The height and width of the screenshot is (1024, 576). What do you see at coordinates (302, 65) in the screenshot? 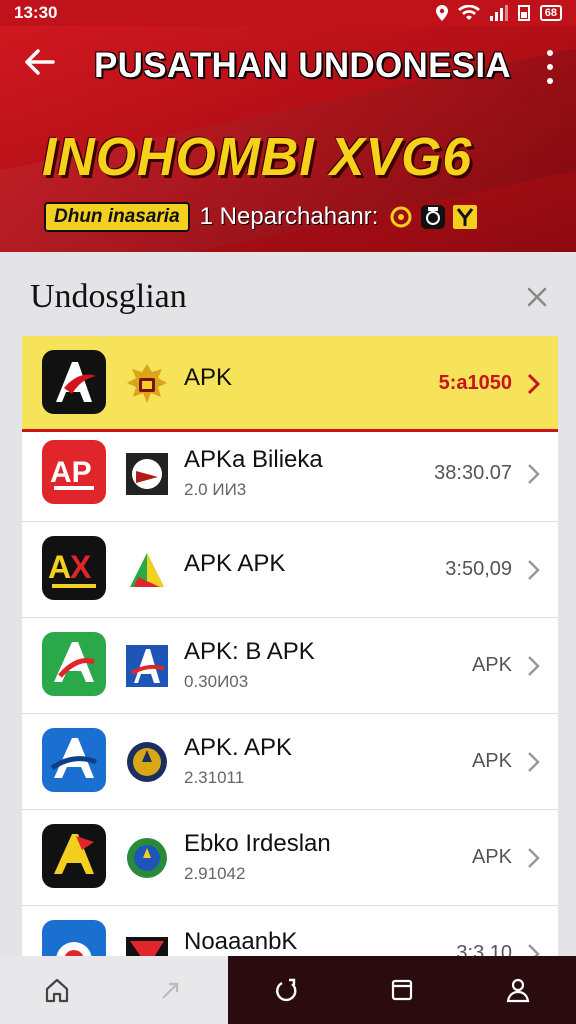
I see `app-title: PUSATHAN UNDONESIA` at bounding box center [302, 65].